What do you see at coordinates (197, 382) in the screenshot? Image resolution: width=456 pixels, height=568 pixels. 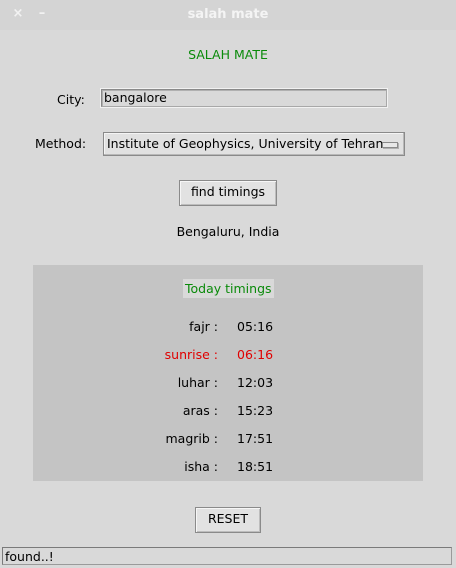 I see `timing-name: luhar :` at bounding box center [197, 382].